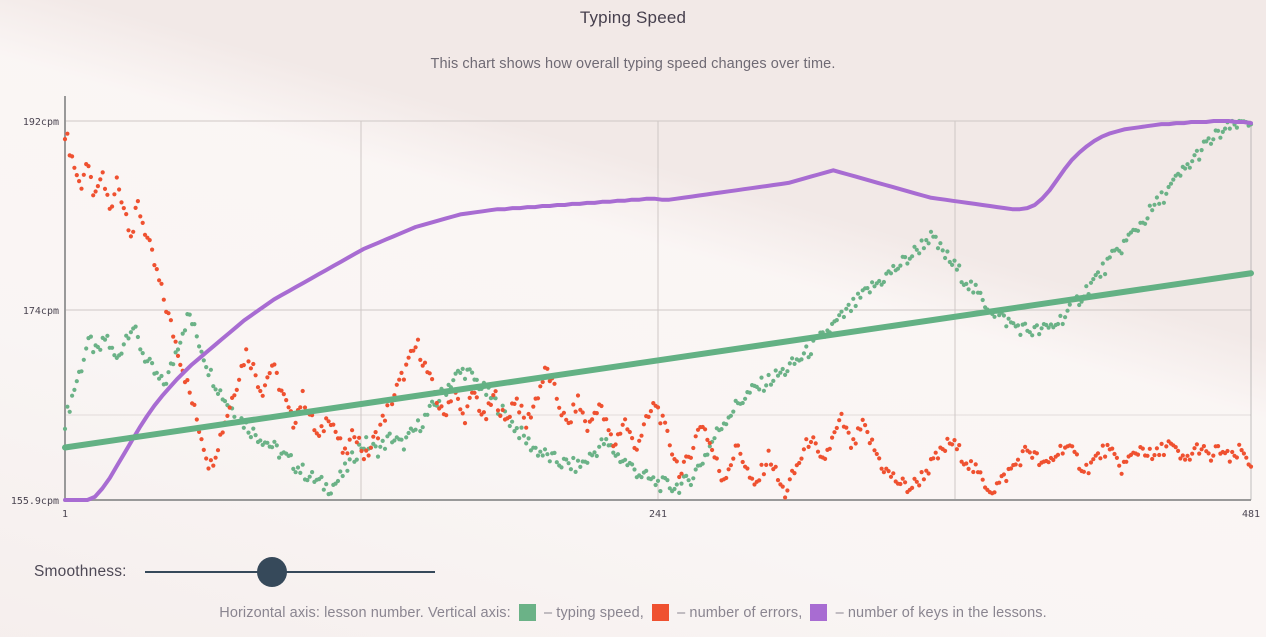  I want to click on slider-thumb, so click(272, 572).